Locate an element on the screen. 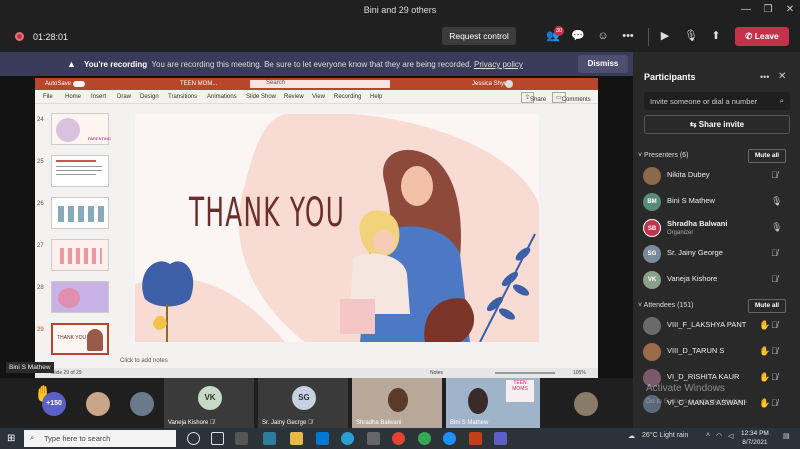  reactions-icon: ☺ is located at coordinates (603, 36).